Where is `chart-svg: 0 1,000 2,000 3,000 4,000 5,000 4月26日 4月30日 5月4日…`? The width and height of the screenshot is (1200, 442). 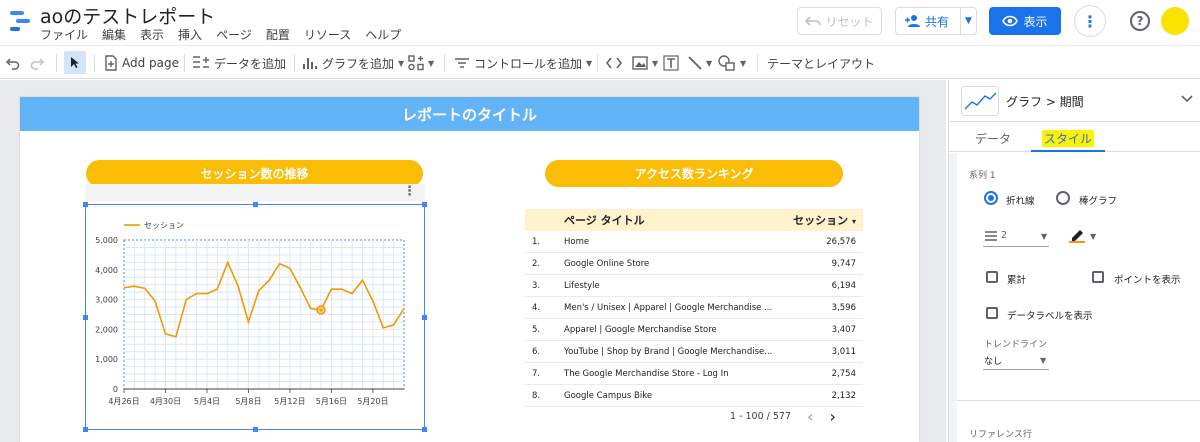 chart-svg: 0 1,000 2,000 3,000 4,000 5,000 4月26日 4月30日 5月4日… is located at coordinates (250, 313).